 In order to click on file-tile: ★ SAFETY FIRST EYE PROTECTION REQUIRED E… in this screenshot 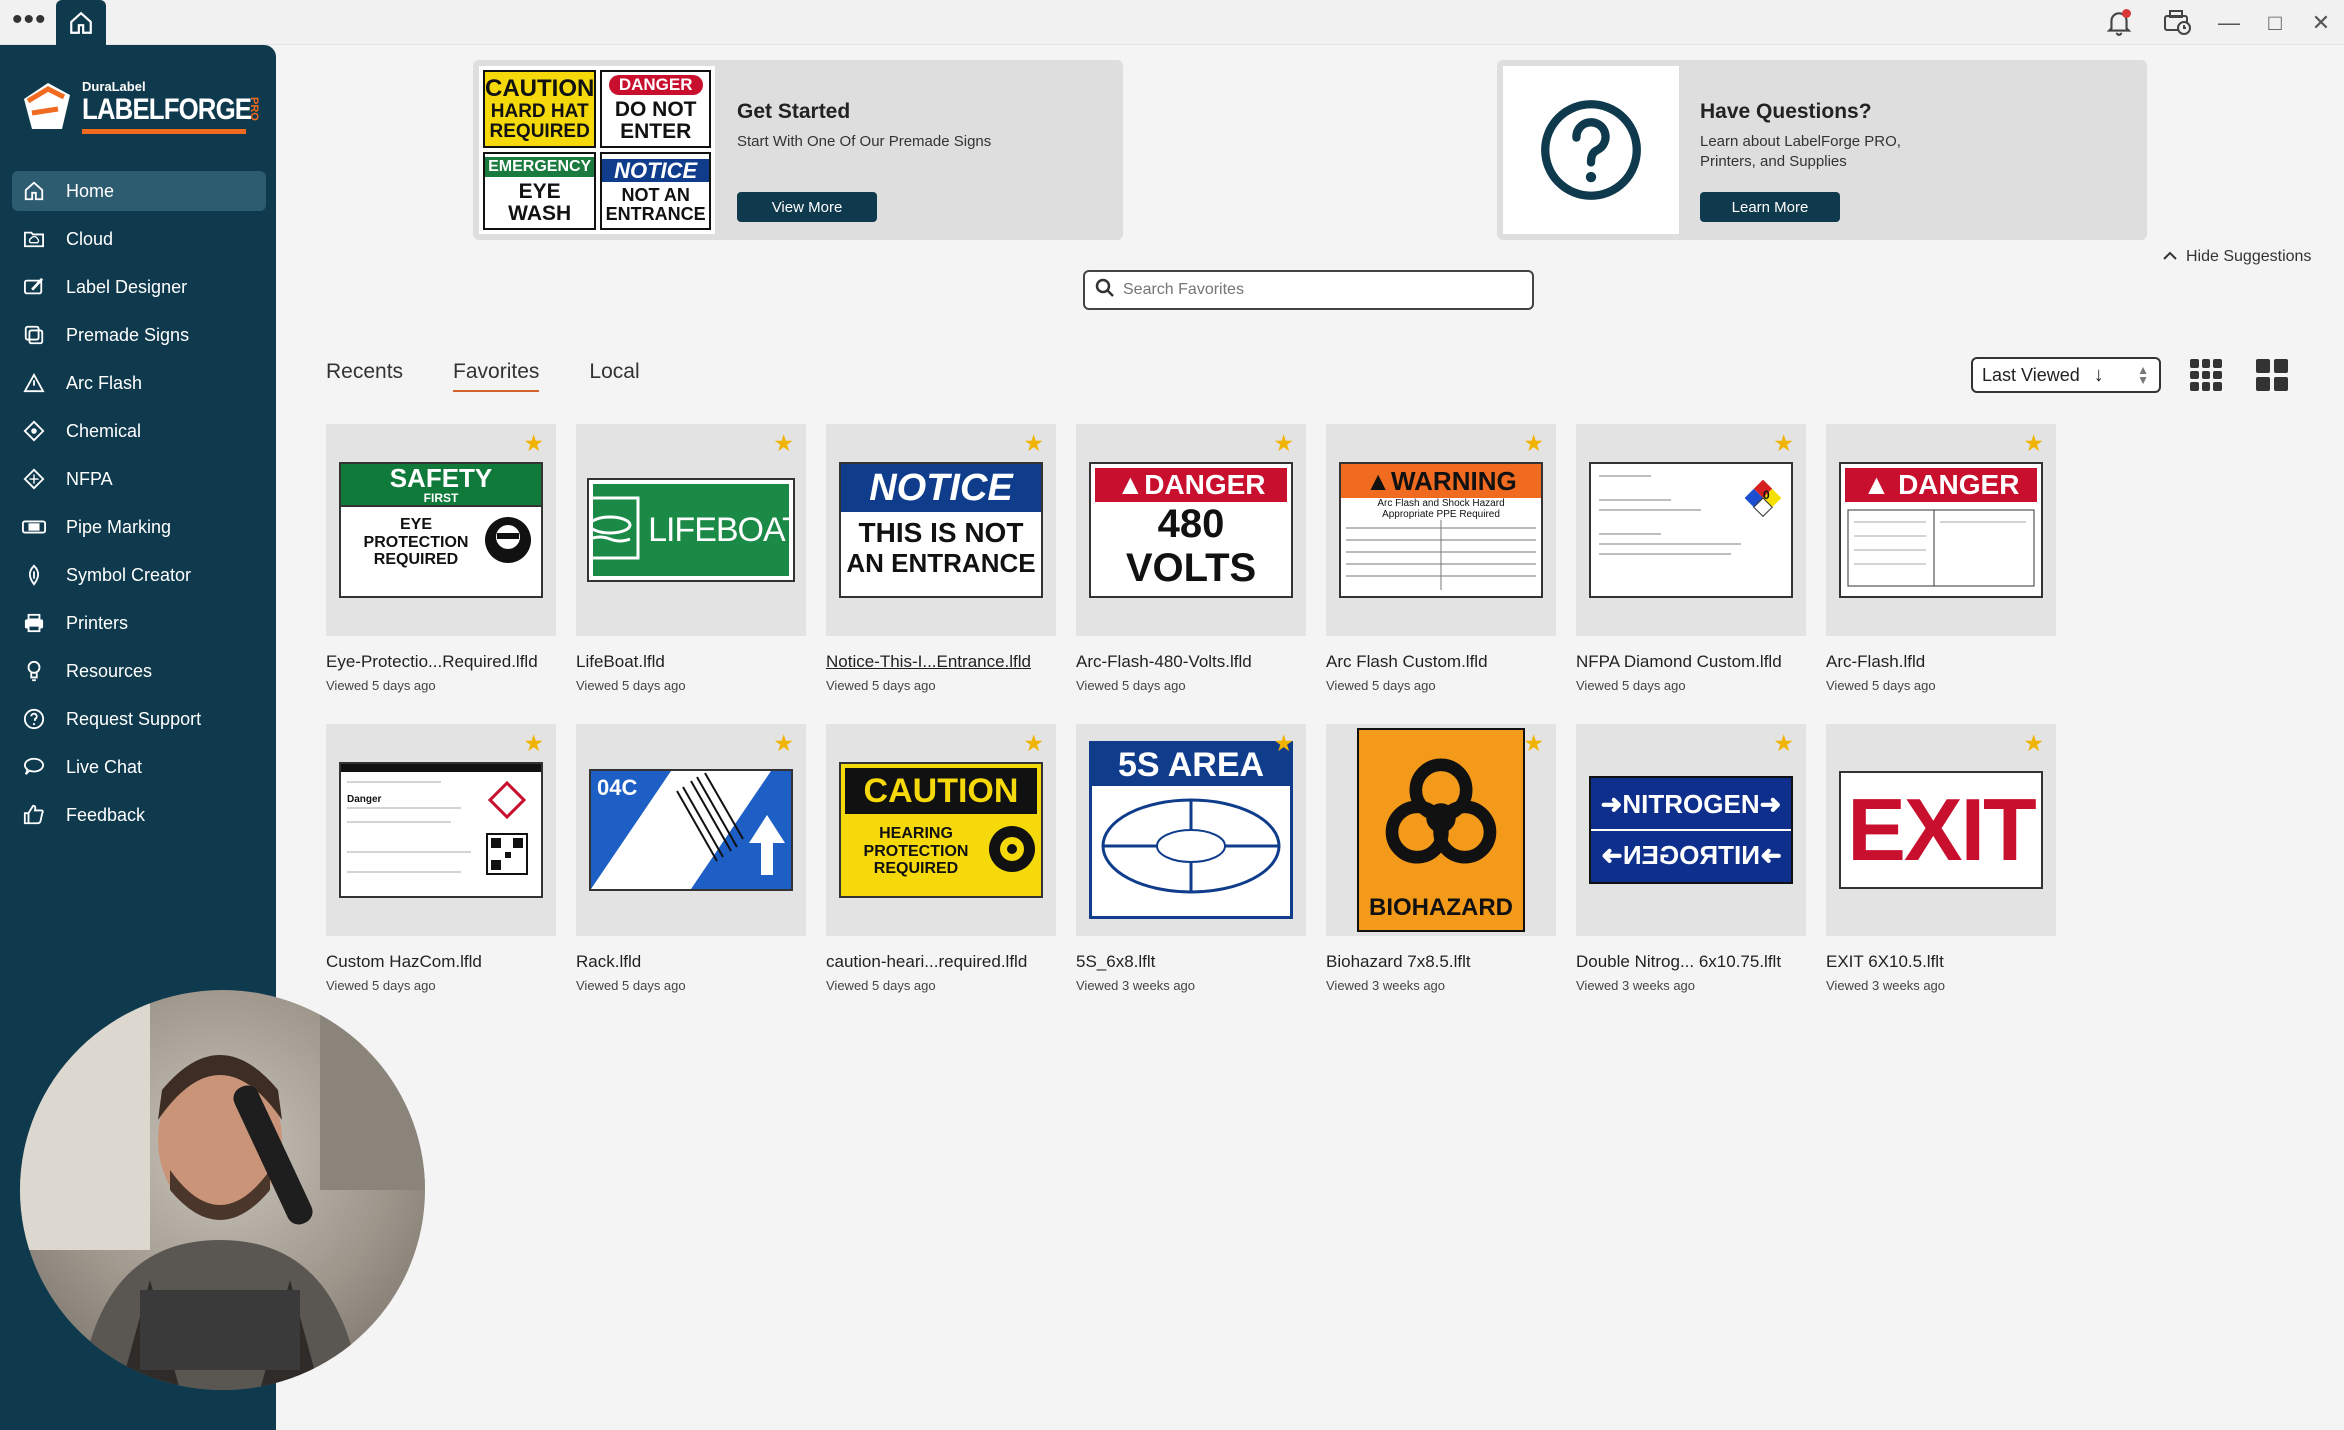, I will do `click(441, 558)`.